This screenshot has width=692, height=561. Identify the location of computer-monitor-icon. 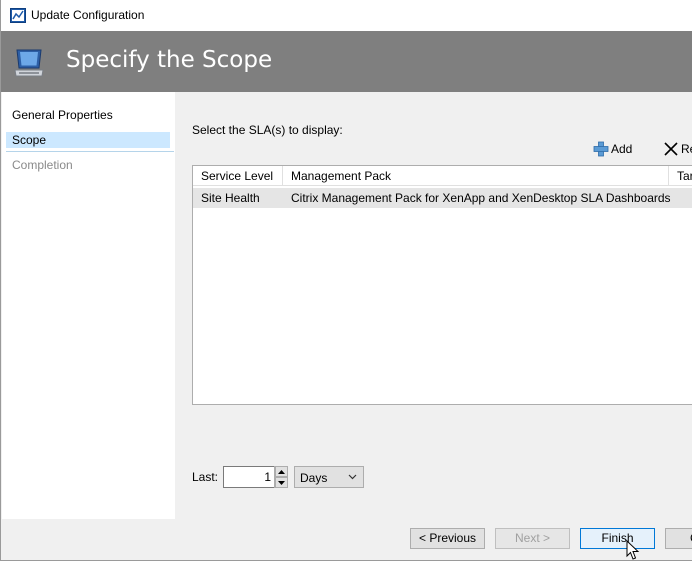
(29, 63).